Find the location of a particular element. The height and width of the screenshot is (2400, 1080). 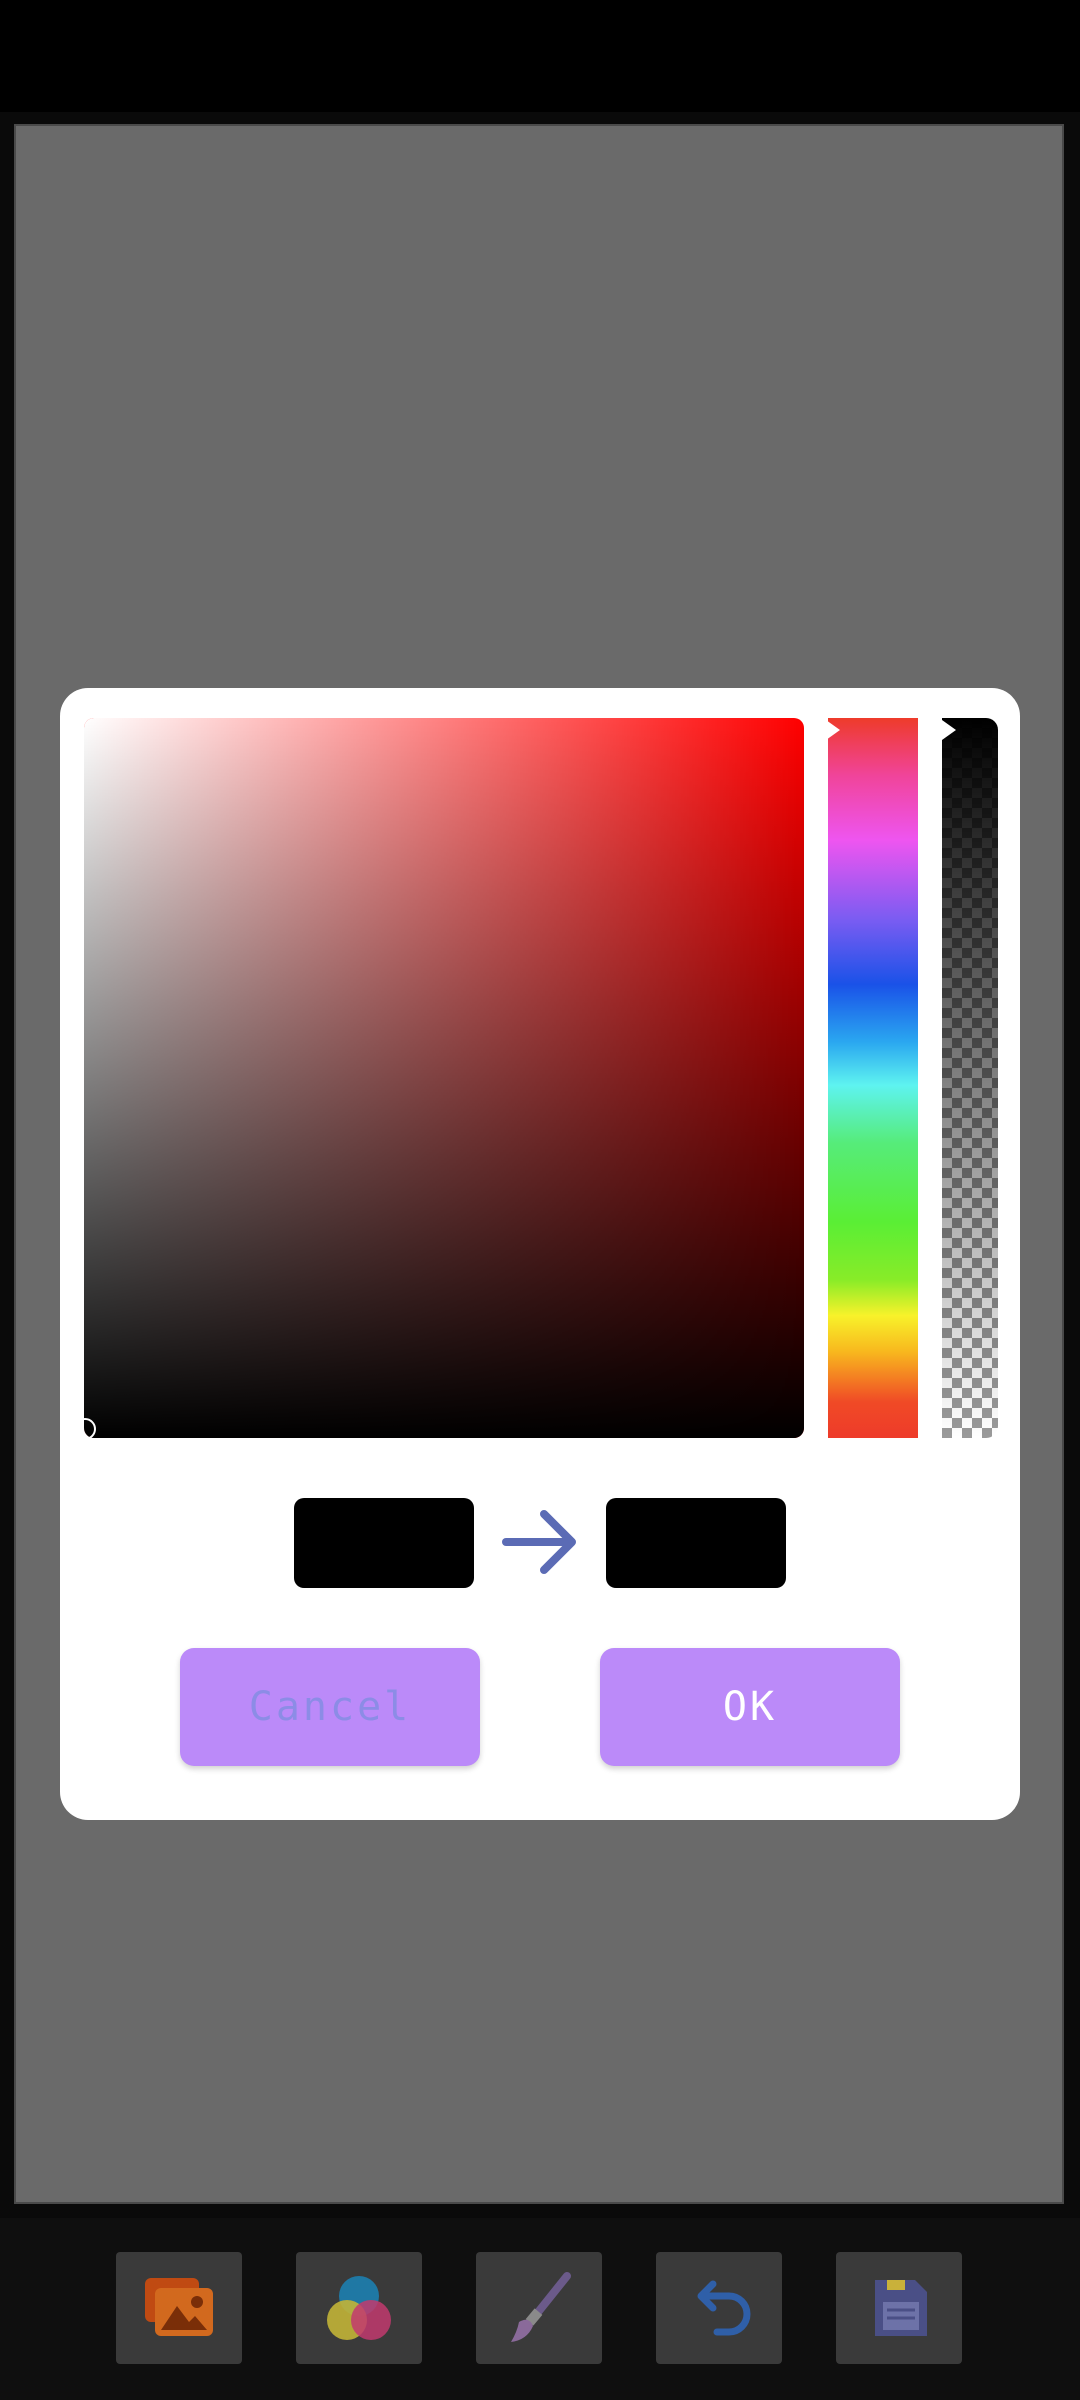

hue-slider is located at coordinates (873, 1078).